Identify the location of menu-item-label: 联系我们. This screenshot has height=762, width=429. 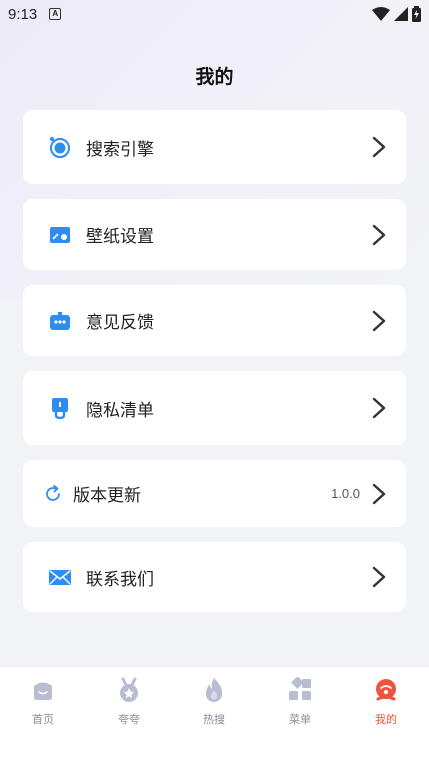
(120, 579).